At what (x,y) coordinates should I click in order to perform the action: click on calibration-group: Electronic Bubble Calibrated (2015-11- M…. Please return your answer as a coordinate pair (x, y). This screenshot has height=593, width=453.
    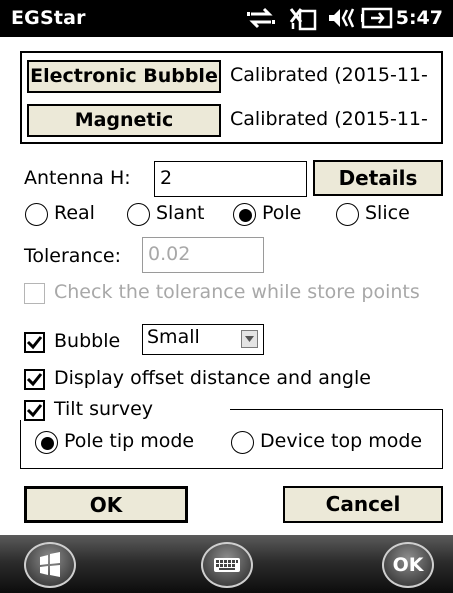
    Looking at the image, I should click on (231, 97).